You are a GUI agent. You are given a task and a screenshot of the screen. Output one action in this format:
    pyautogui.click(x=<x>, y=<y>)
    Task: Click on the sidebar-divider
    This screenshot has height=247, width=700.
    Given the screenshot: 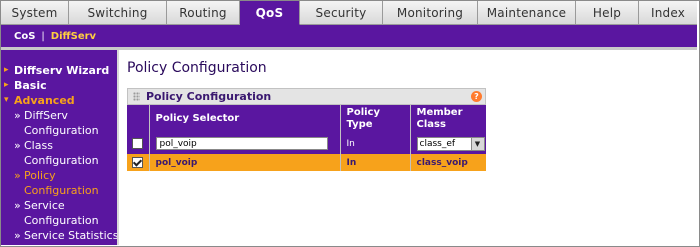 What is the action you would take?
    pyautogui.click(x=118, y=147)
    